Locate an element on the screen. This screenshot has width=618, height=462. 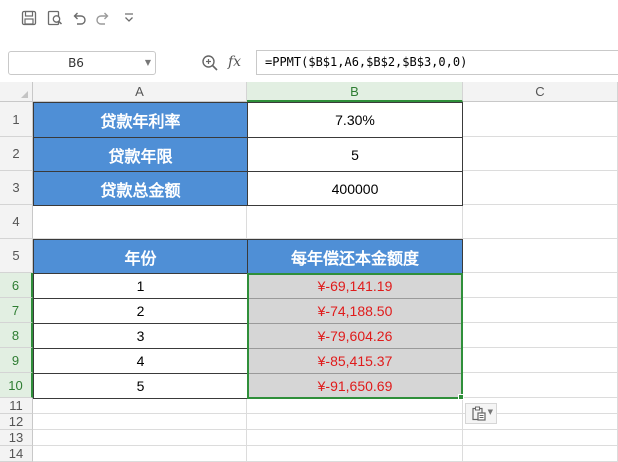
quick-access-toolbar is located at coordinates (309, 19).